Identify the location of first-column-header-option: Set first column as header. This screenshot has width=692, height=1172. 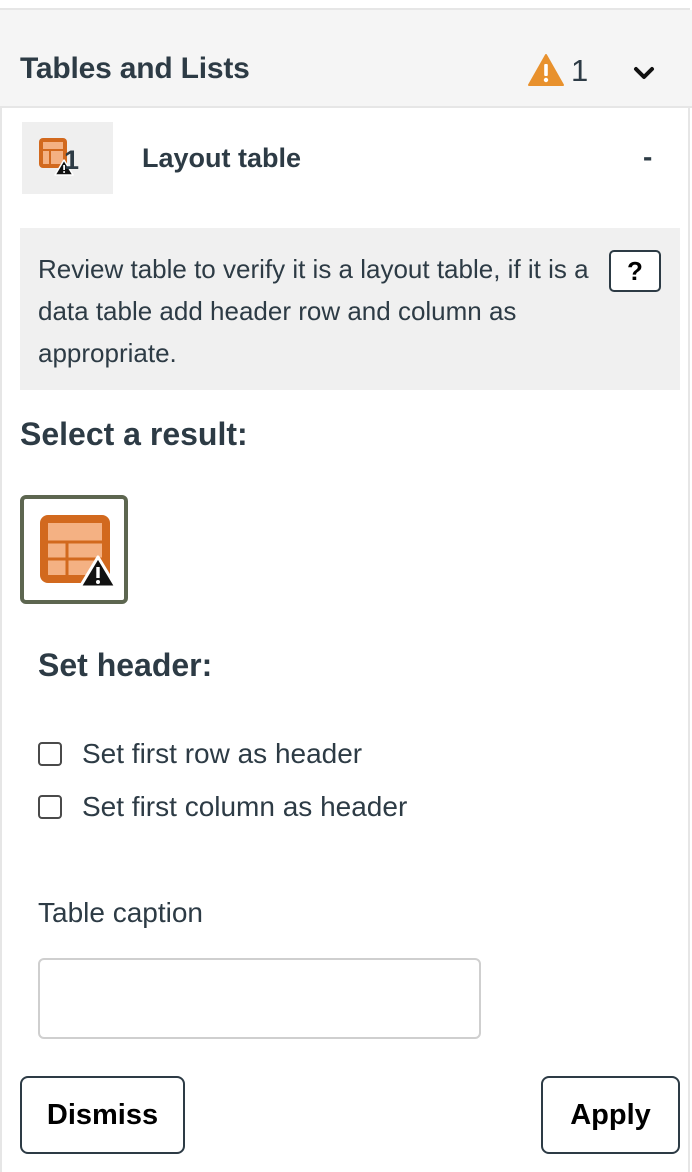
(222, 807).